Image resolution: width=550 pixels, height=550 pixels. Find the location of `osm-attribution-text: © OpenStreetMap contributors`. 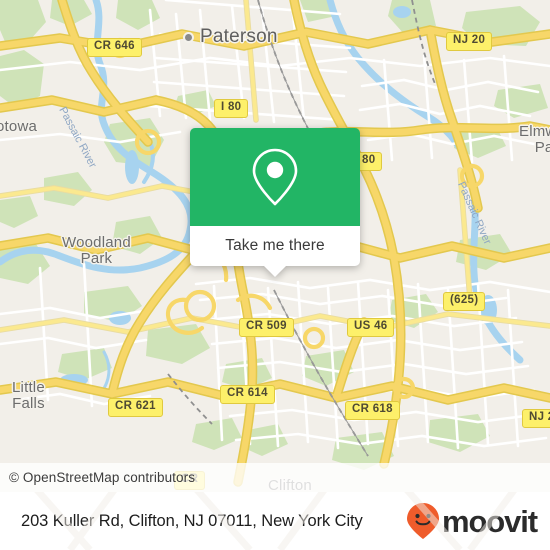

osm-attribution-text: © OpenStreetMap contributors is located at coordinates (97, 477).